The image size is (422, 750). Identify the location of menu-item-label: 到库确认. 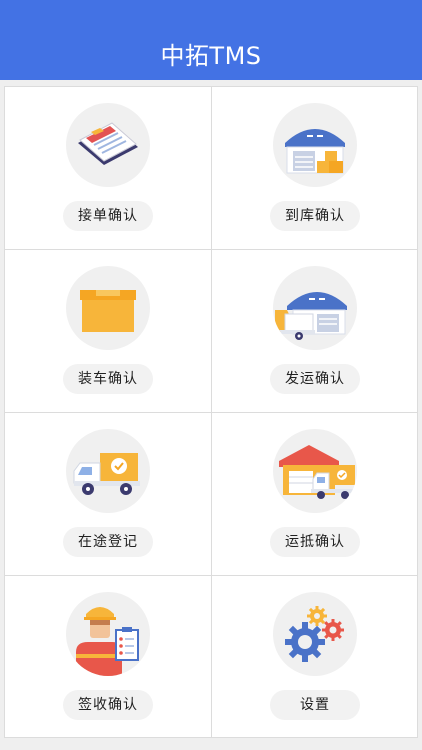
(315, 216).